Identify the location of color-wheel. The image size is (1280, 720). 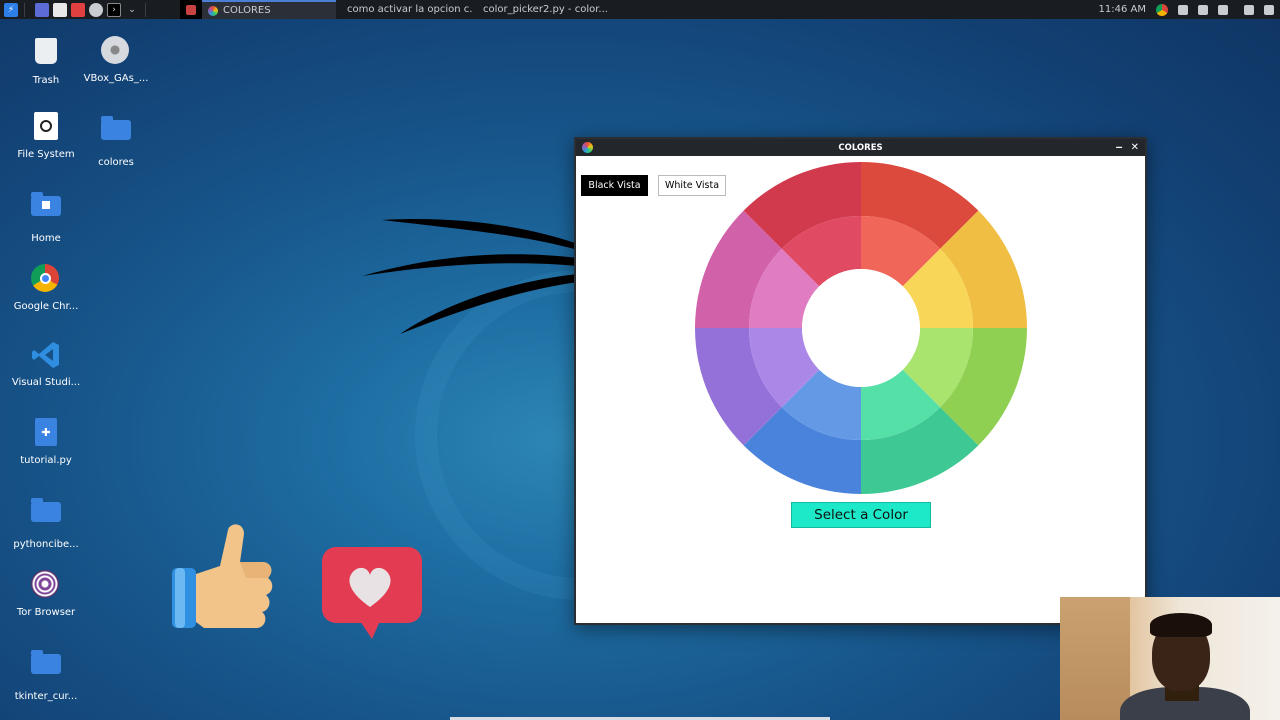
(861, 328).